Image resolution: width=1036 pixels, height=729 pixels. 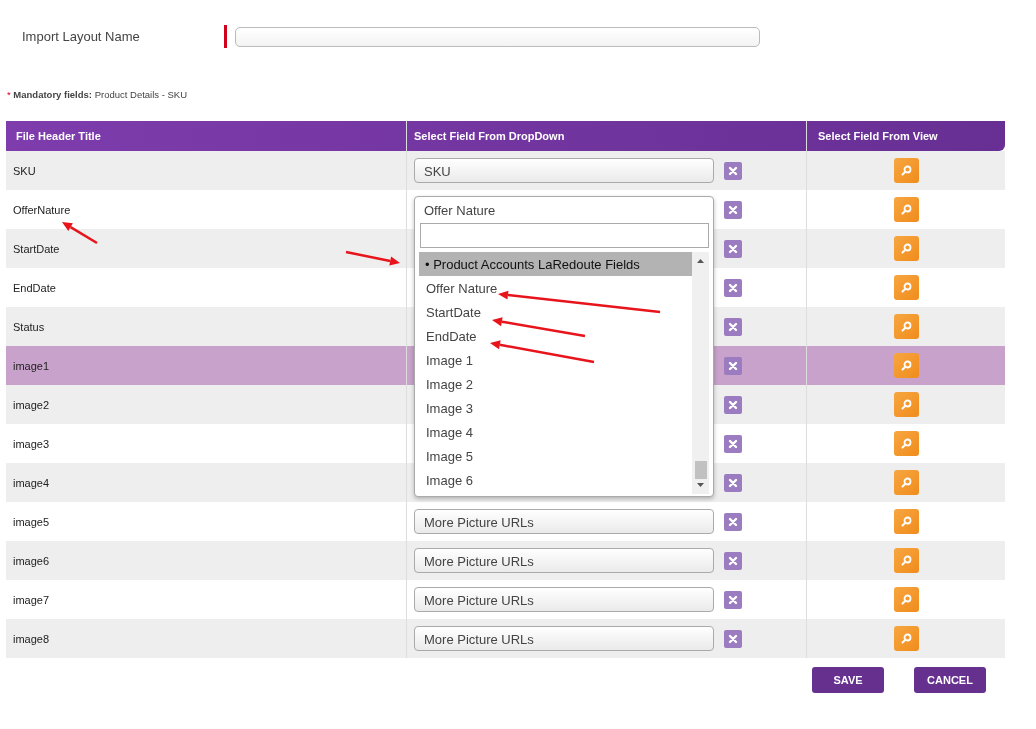 I want to click on table-cell-text: image7, so click(x=31, y=600).